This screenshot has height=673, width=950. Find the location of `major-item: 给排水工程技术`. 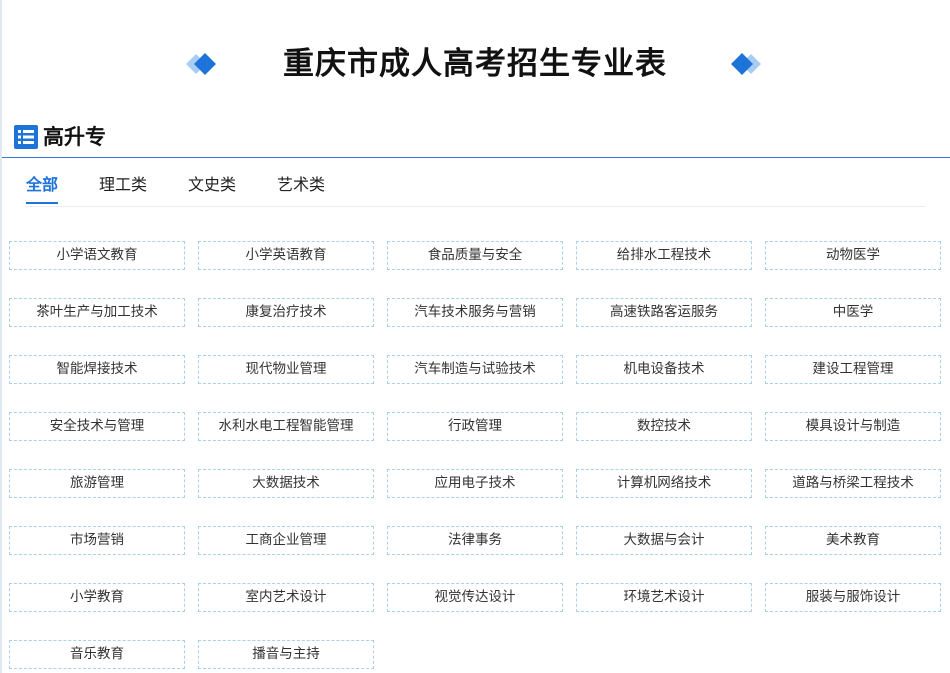

major-item: 给排水工程技术 is located at coordinates (664, 255).